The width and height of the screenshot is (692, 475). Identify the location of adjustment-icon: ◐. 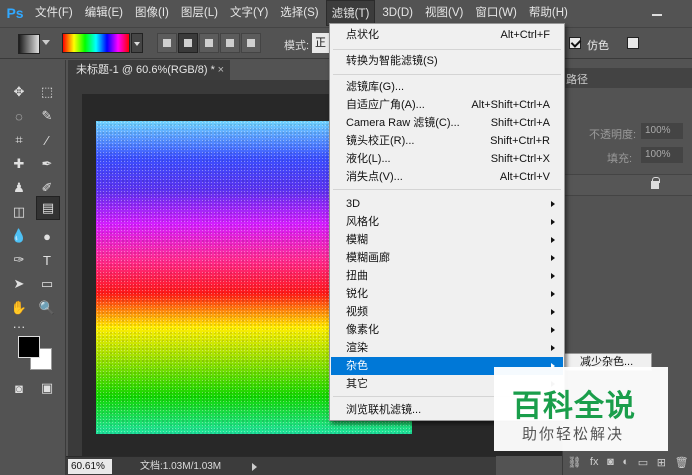
(625, 462).